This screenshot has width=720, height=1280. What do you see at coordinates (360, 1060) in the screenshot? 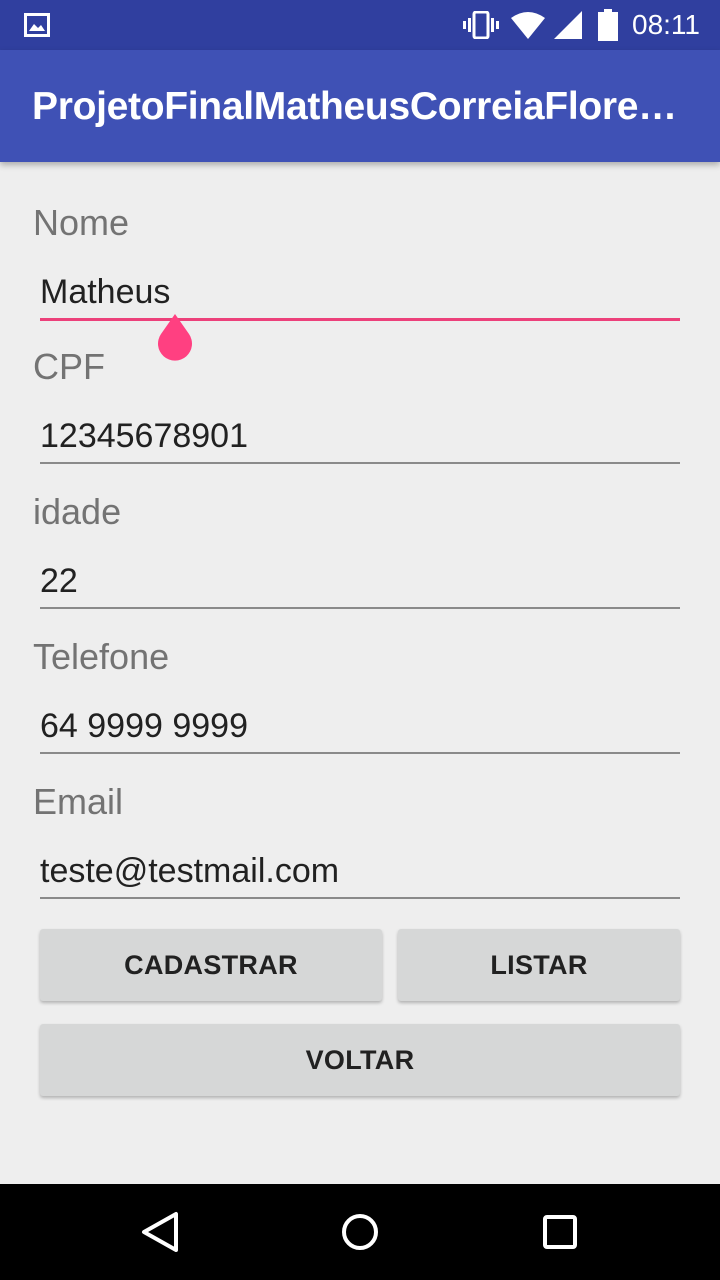
I see `voltar-button: VOLTAR` at bounding box center [360, 1060].